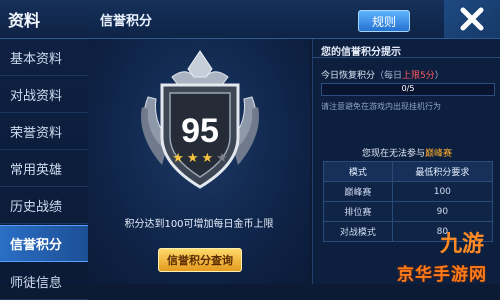  Describe the element at coordinates (358, 171) in the screenshot. I see `table-header: 模式` at that location.